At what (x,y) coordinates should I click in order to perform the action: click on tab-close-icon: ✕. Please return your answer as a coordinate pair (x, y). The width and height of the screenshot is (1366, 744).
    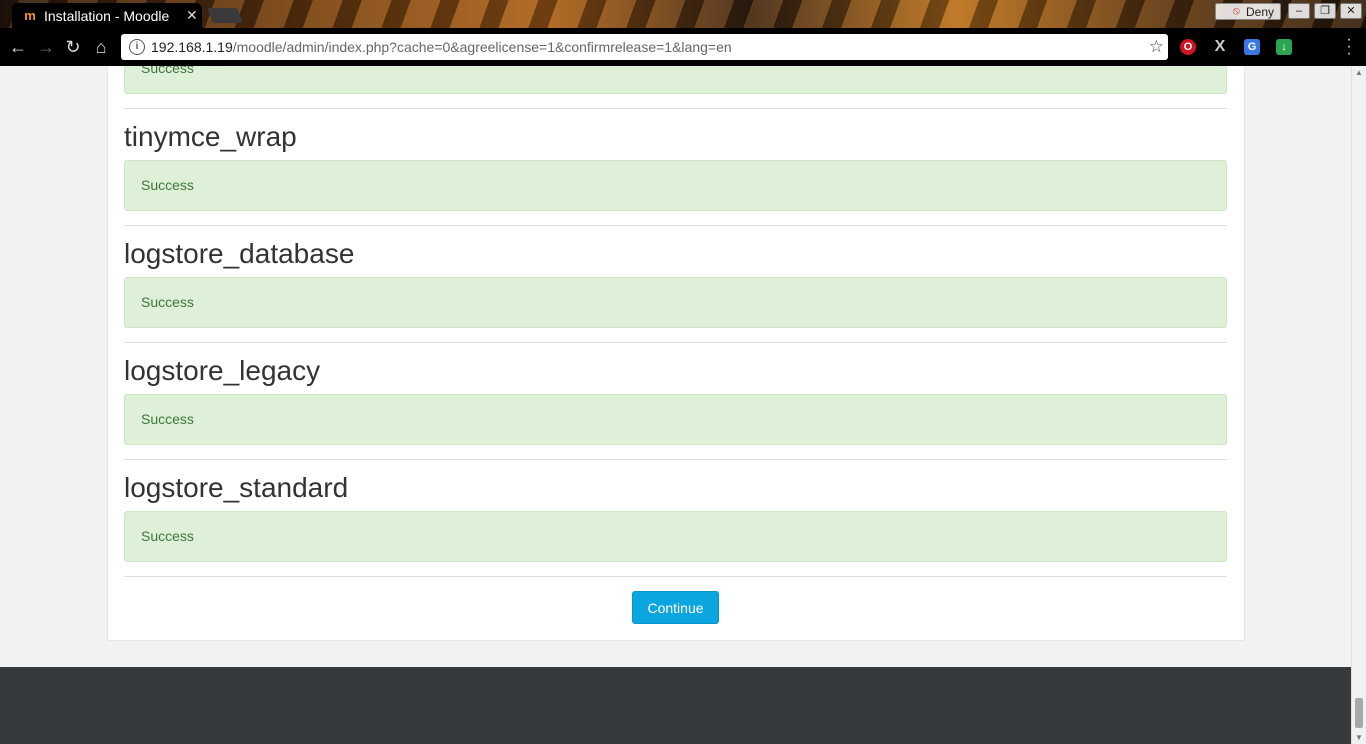
    Looking at the image, I should click on (192, 15).